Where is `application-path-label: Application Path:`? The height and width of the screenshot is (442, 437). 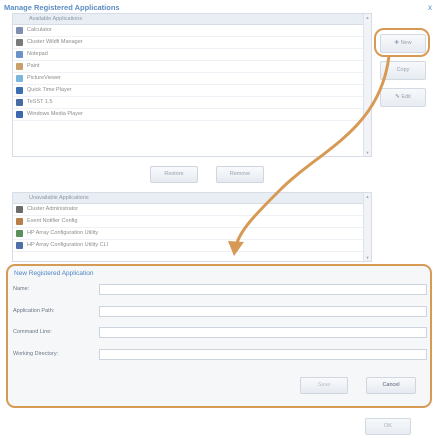 application-path-label: Application Path: is located at coordinates (34, 311).